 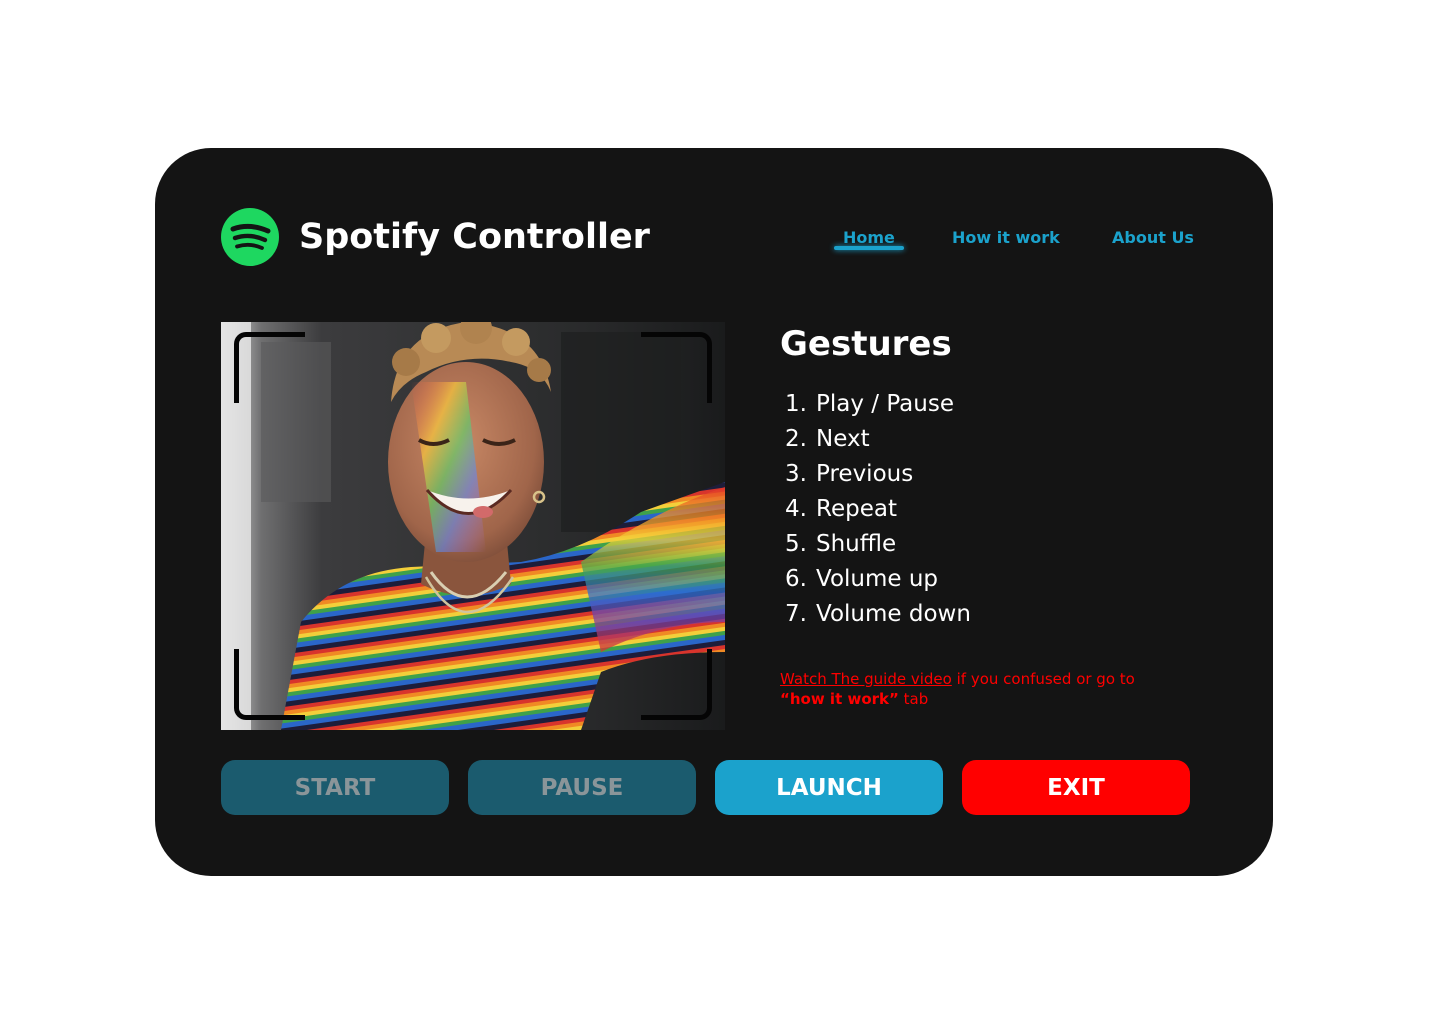 What do you see at coordinates (473, 526) in the screenshot?
I see `camera-preview` at bounding box center [473, 526].